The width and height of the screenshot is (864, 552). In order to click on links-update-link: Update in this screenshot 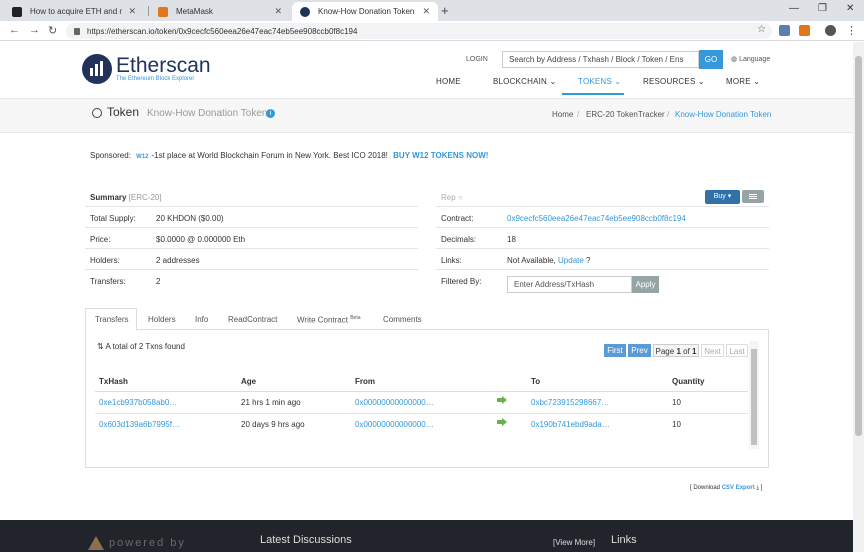, I will do `click(571, 260)`.